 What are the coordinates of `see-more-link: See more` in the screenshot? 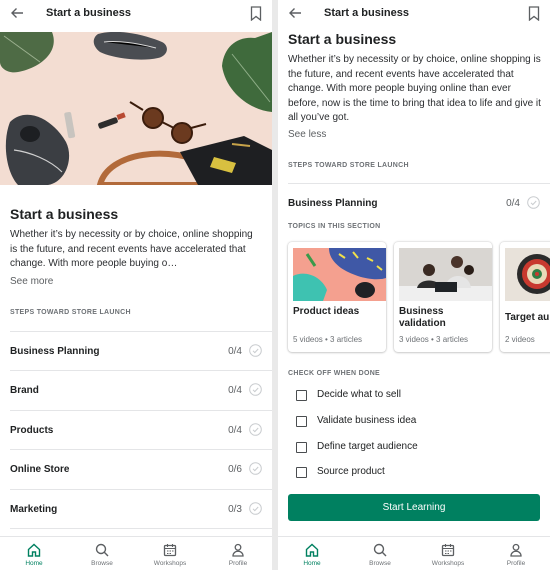 It's located at (31, 281).